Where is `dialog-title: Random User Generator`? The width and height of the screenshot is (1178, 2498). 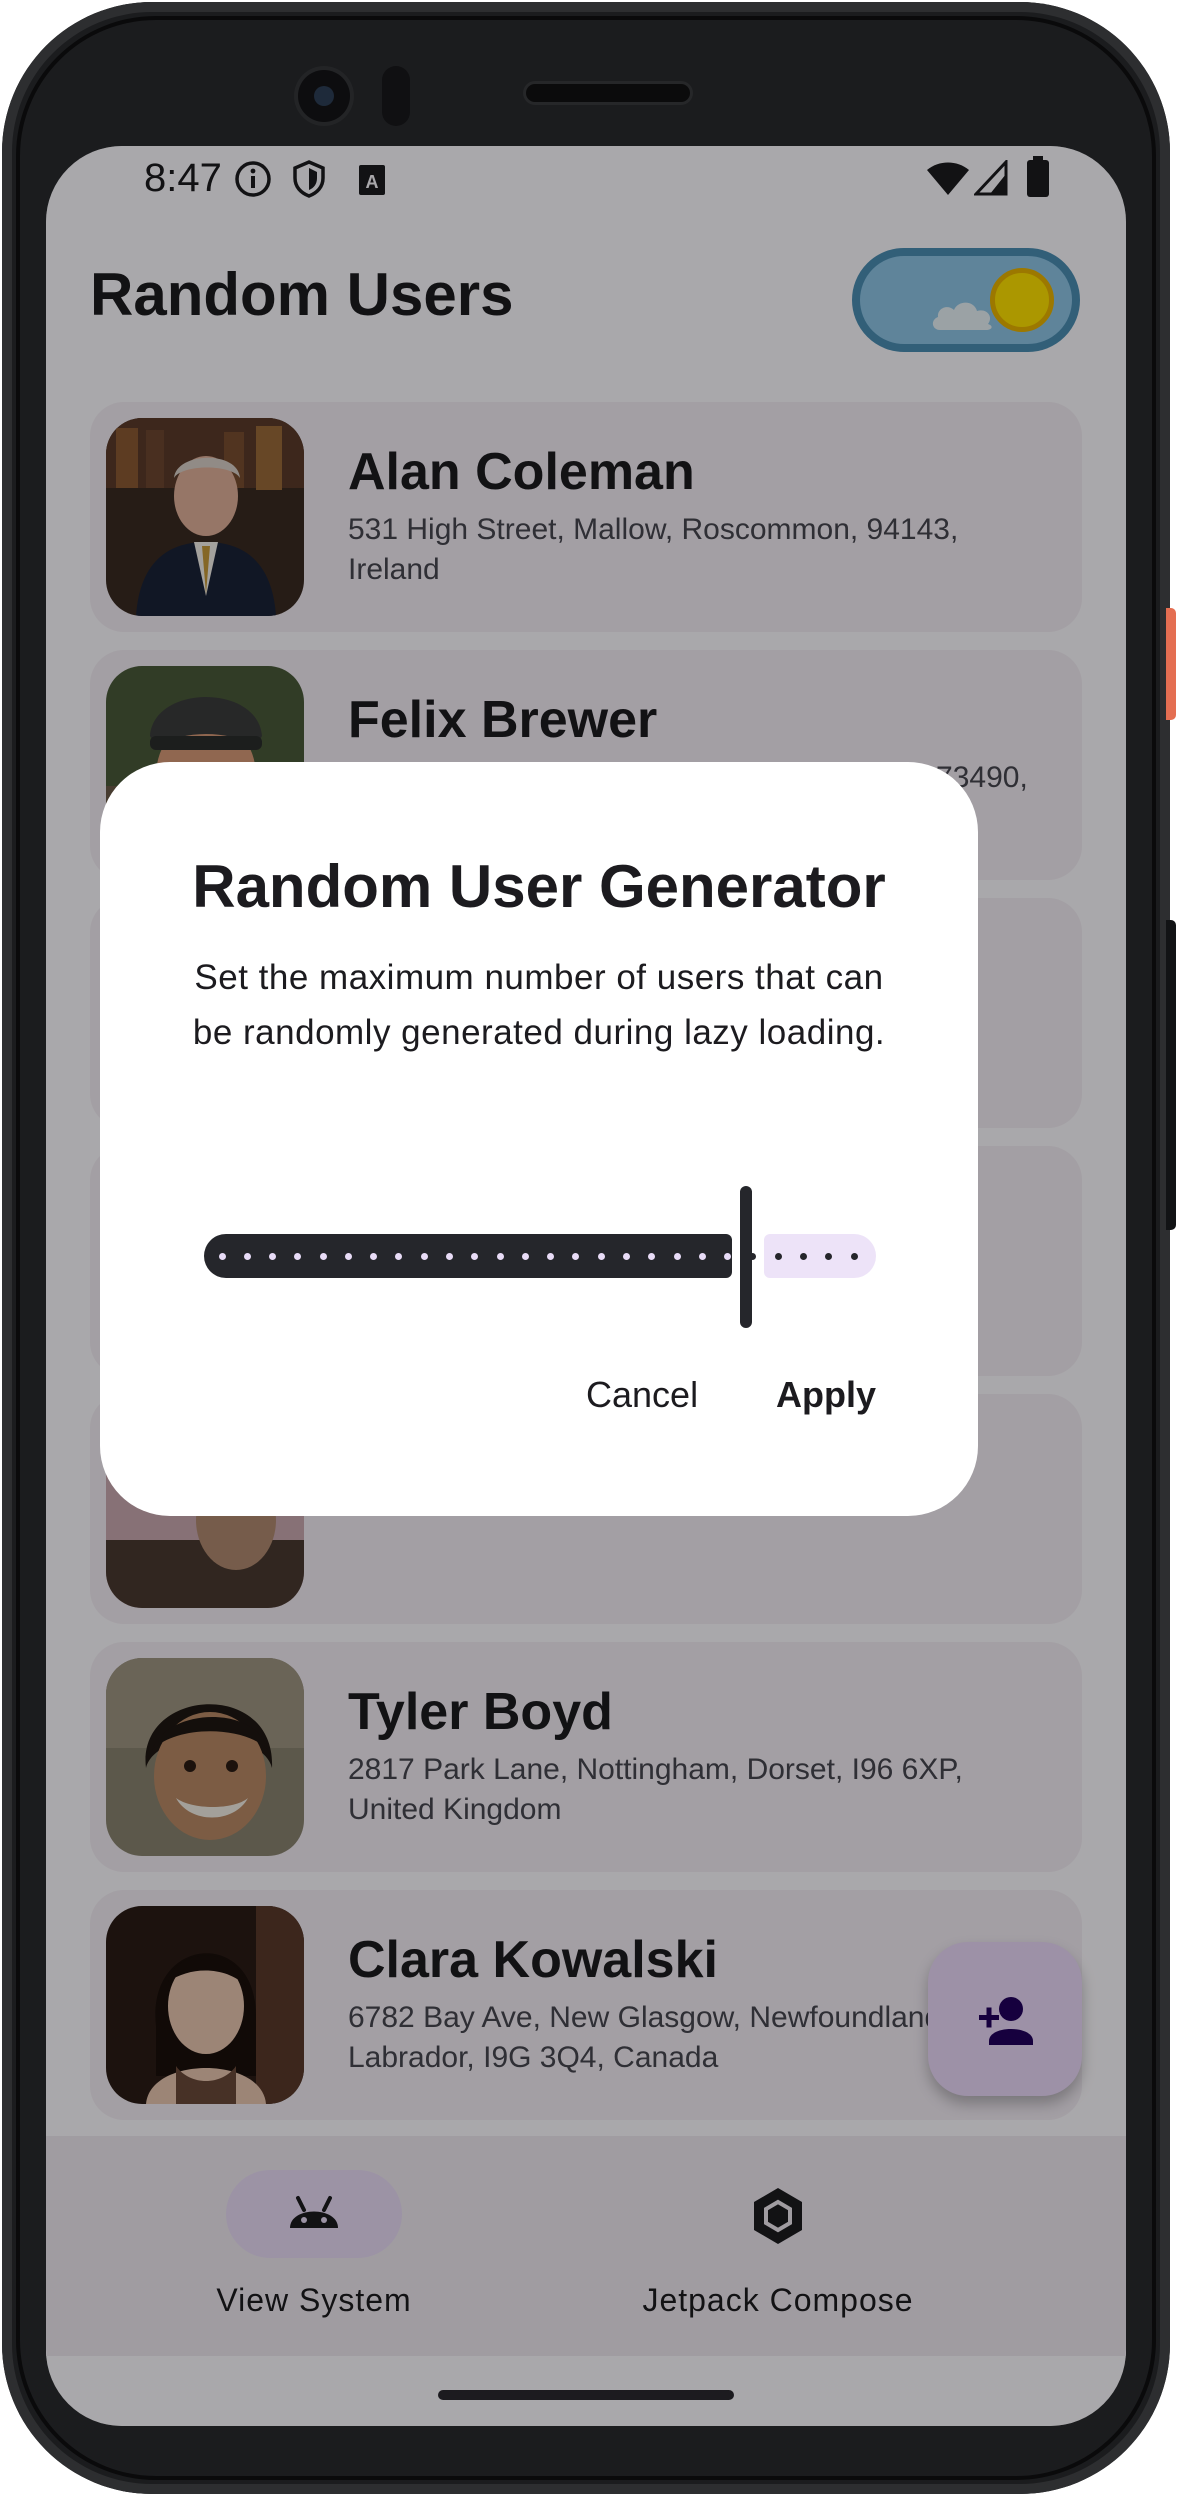
dialog-title: Random User Generator is located at coordinates (539, 886).